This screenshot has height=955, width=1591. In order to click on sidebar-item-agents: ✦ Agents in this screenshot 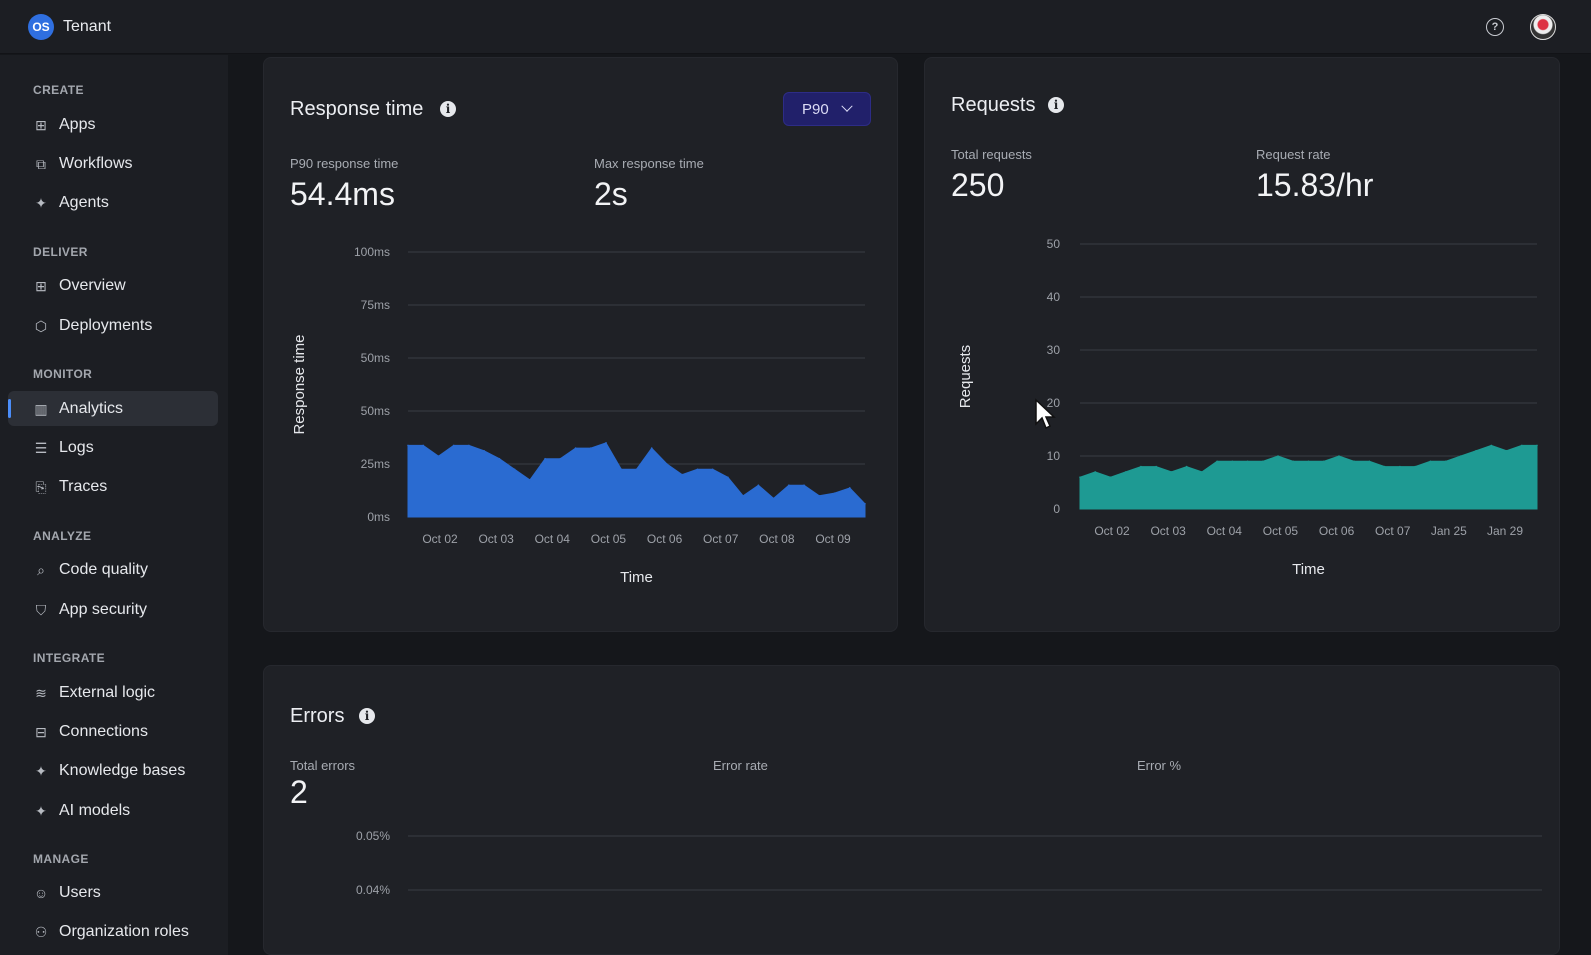, I will do `click(113, 202)`.